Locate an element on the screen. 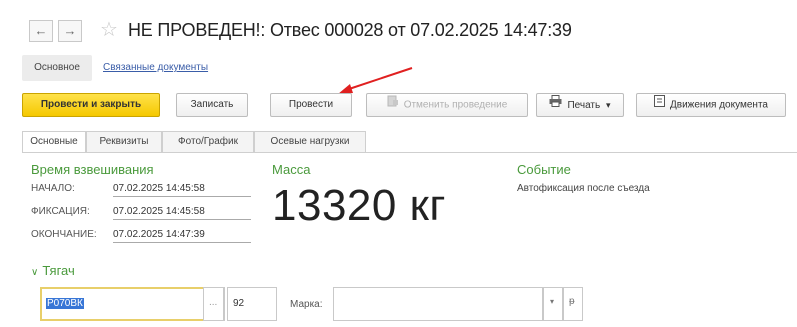  cancel-posting-label: Отменить проведение is located at coordinates (455, 105).